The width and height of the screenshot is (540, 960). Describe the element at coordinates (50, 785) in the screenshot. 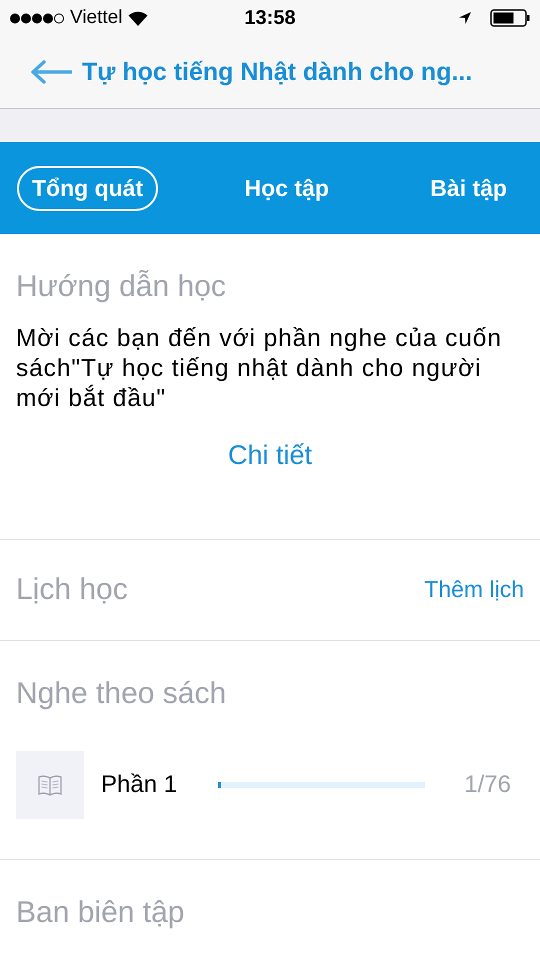

I see `book-icon` at that location.